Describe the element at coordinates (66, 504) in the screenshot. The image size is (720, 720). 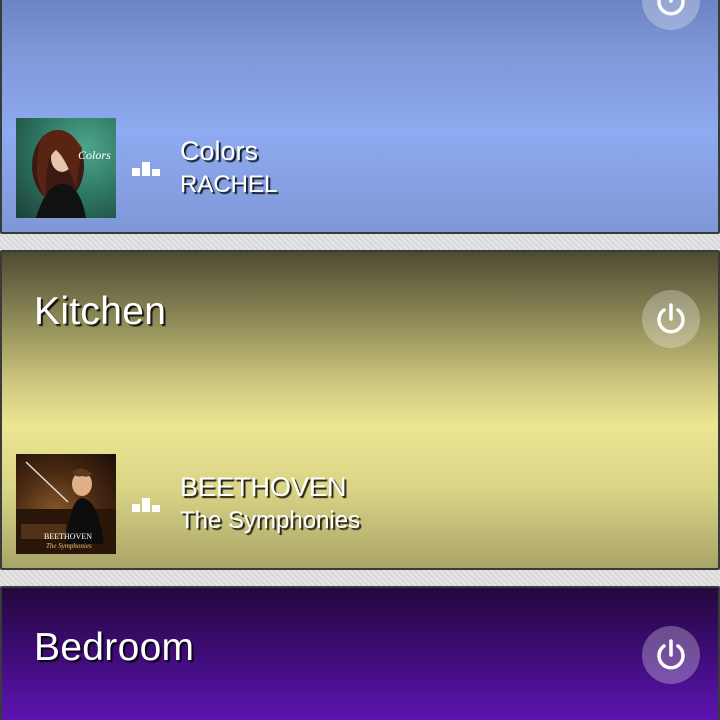
I see `album-art: BEETHOVEN The Symphonies` at that location.